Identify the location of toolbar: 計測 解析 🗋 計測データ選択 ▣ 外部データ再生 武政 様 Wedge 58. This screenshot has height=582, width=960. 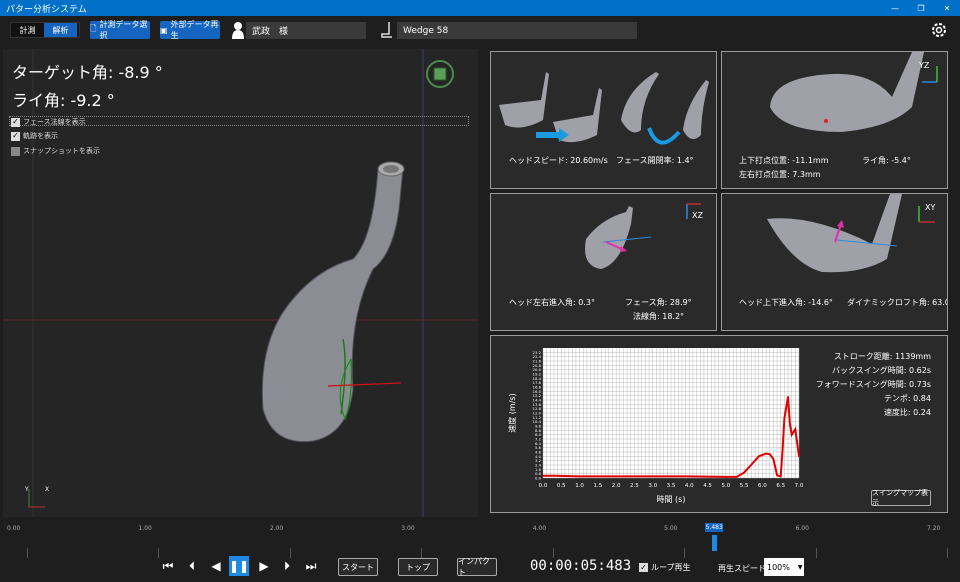
(480, 31).